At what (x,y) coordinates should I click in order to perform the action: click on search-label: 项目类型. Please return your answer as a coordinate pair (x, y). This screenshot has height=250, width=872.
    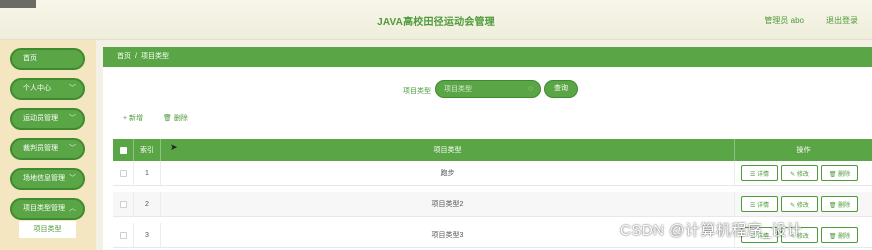
    Looking at the image, I should click on (417, 91).